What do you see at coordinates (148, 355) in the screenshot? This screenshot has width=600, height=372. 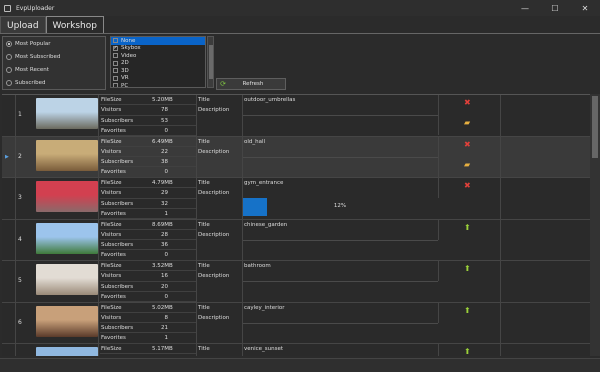 I see `stat-visitors: Visitors7` at bounding box center [148, 355].